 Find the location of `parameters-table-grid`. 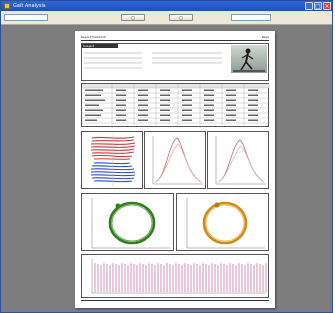

parameters-table-grid is located at coordinates (176, 106).